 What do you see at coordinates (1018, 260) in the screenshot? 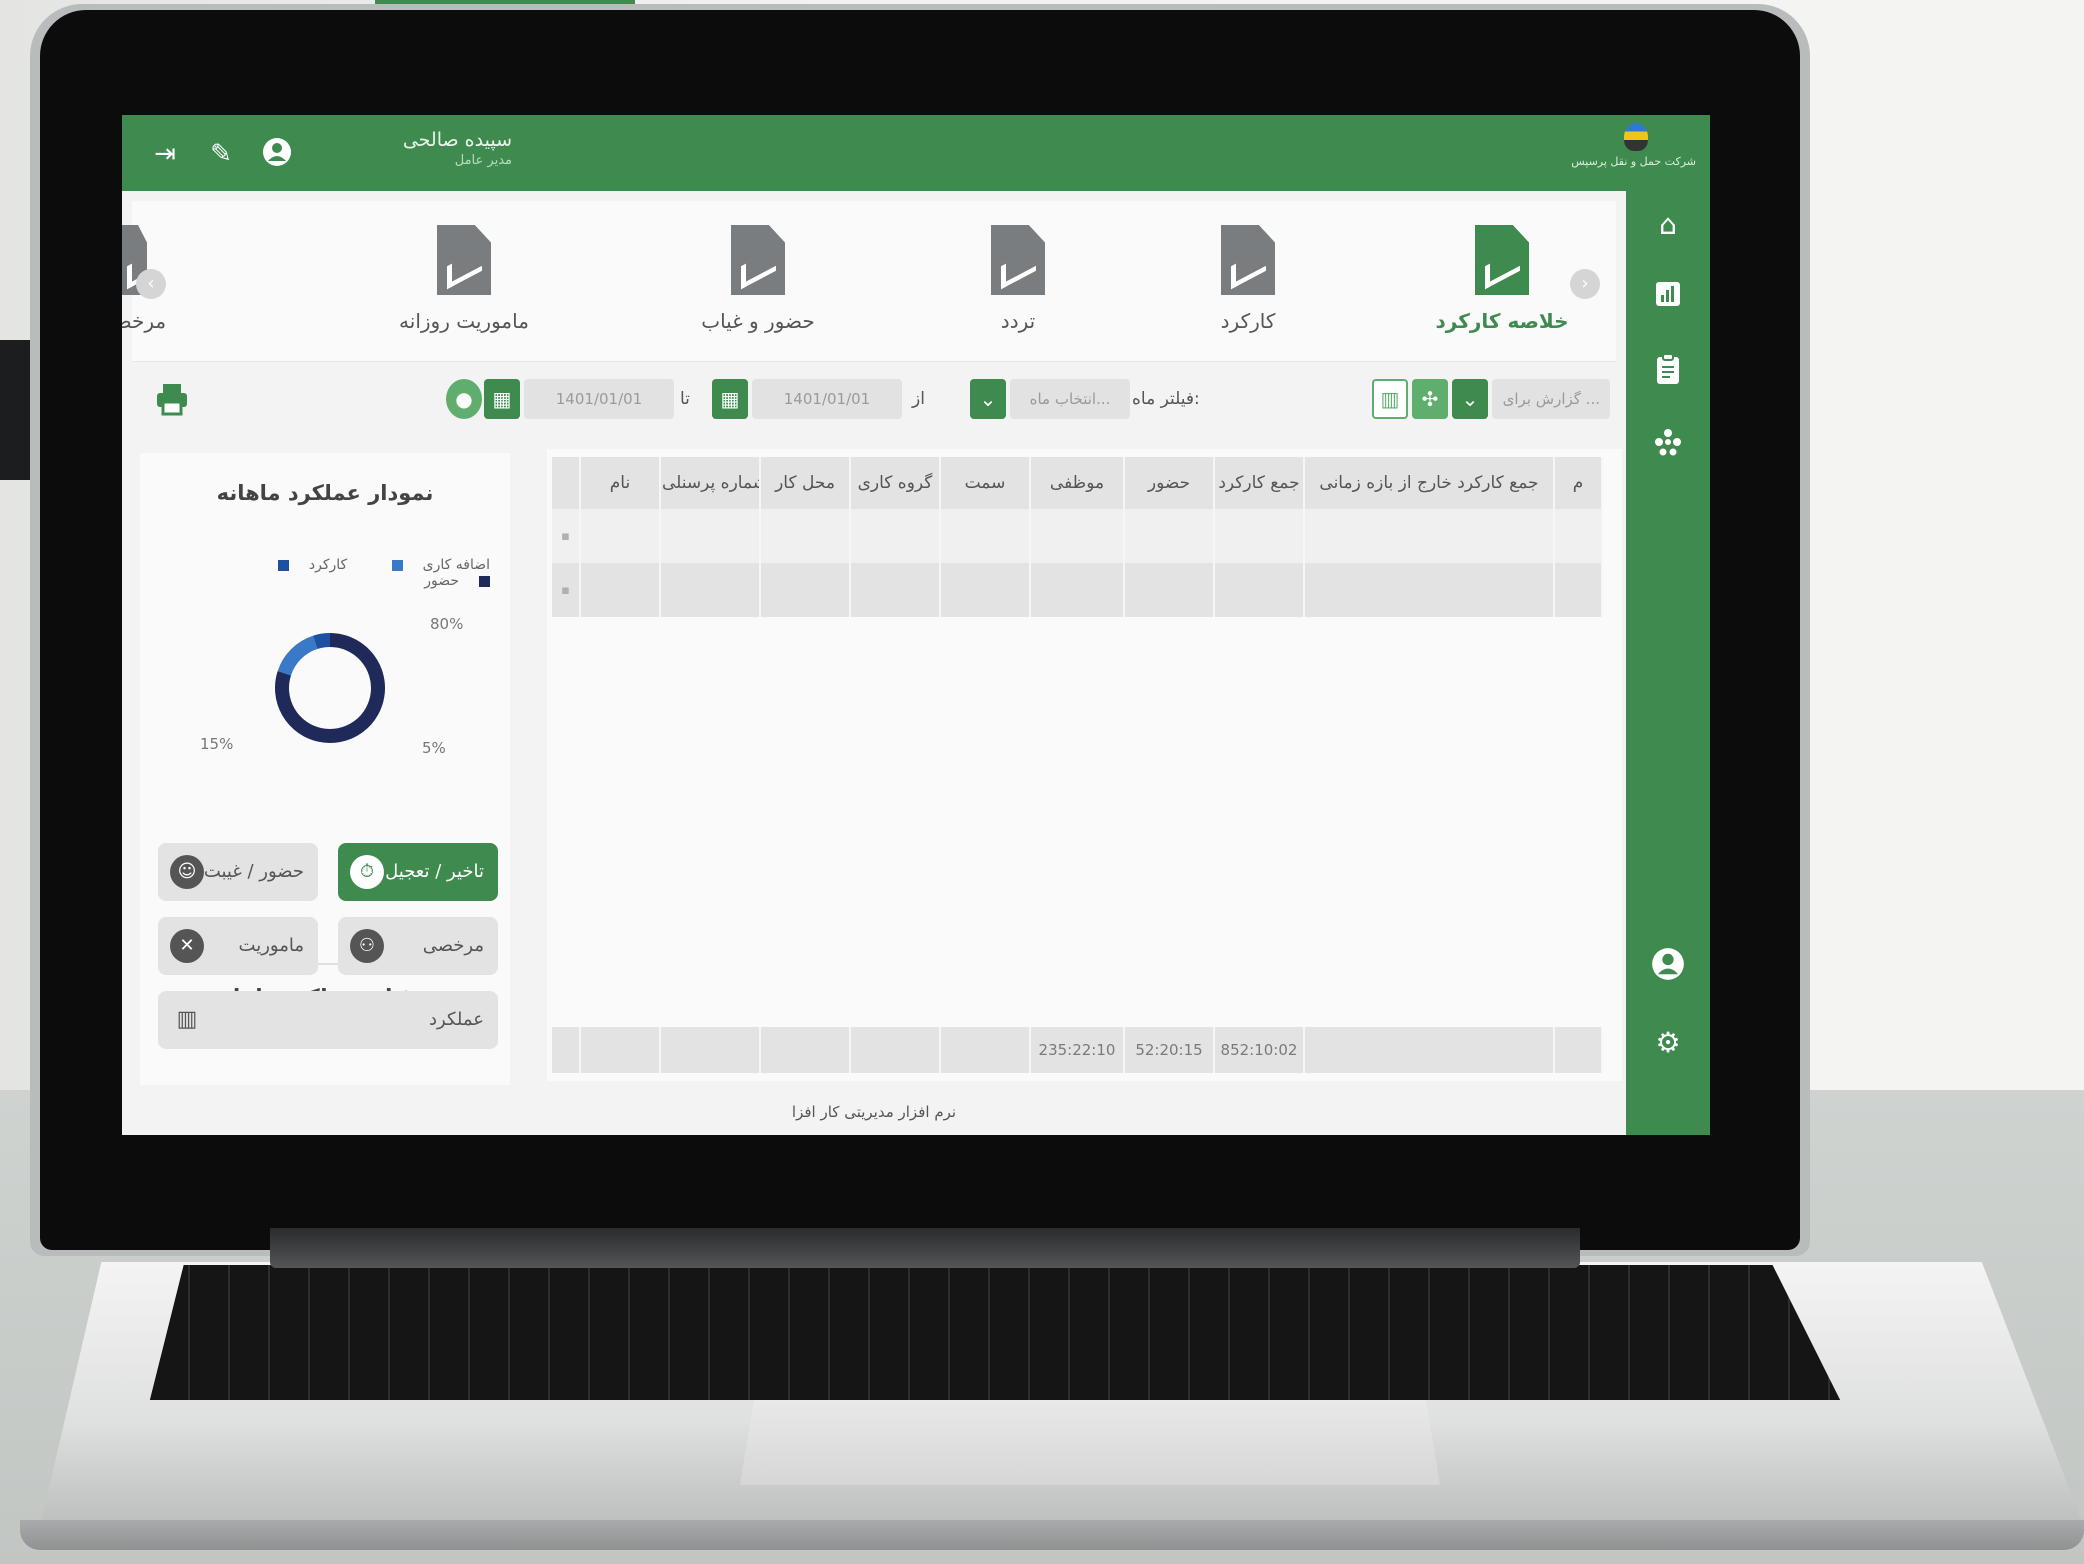
I see `document-arrow-icon` at bounding box center [1018, 260].